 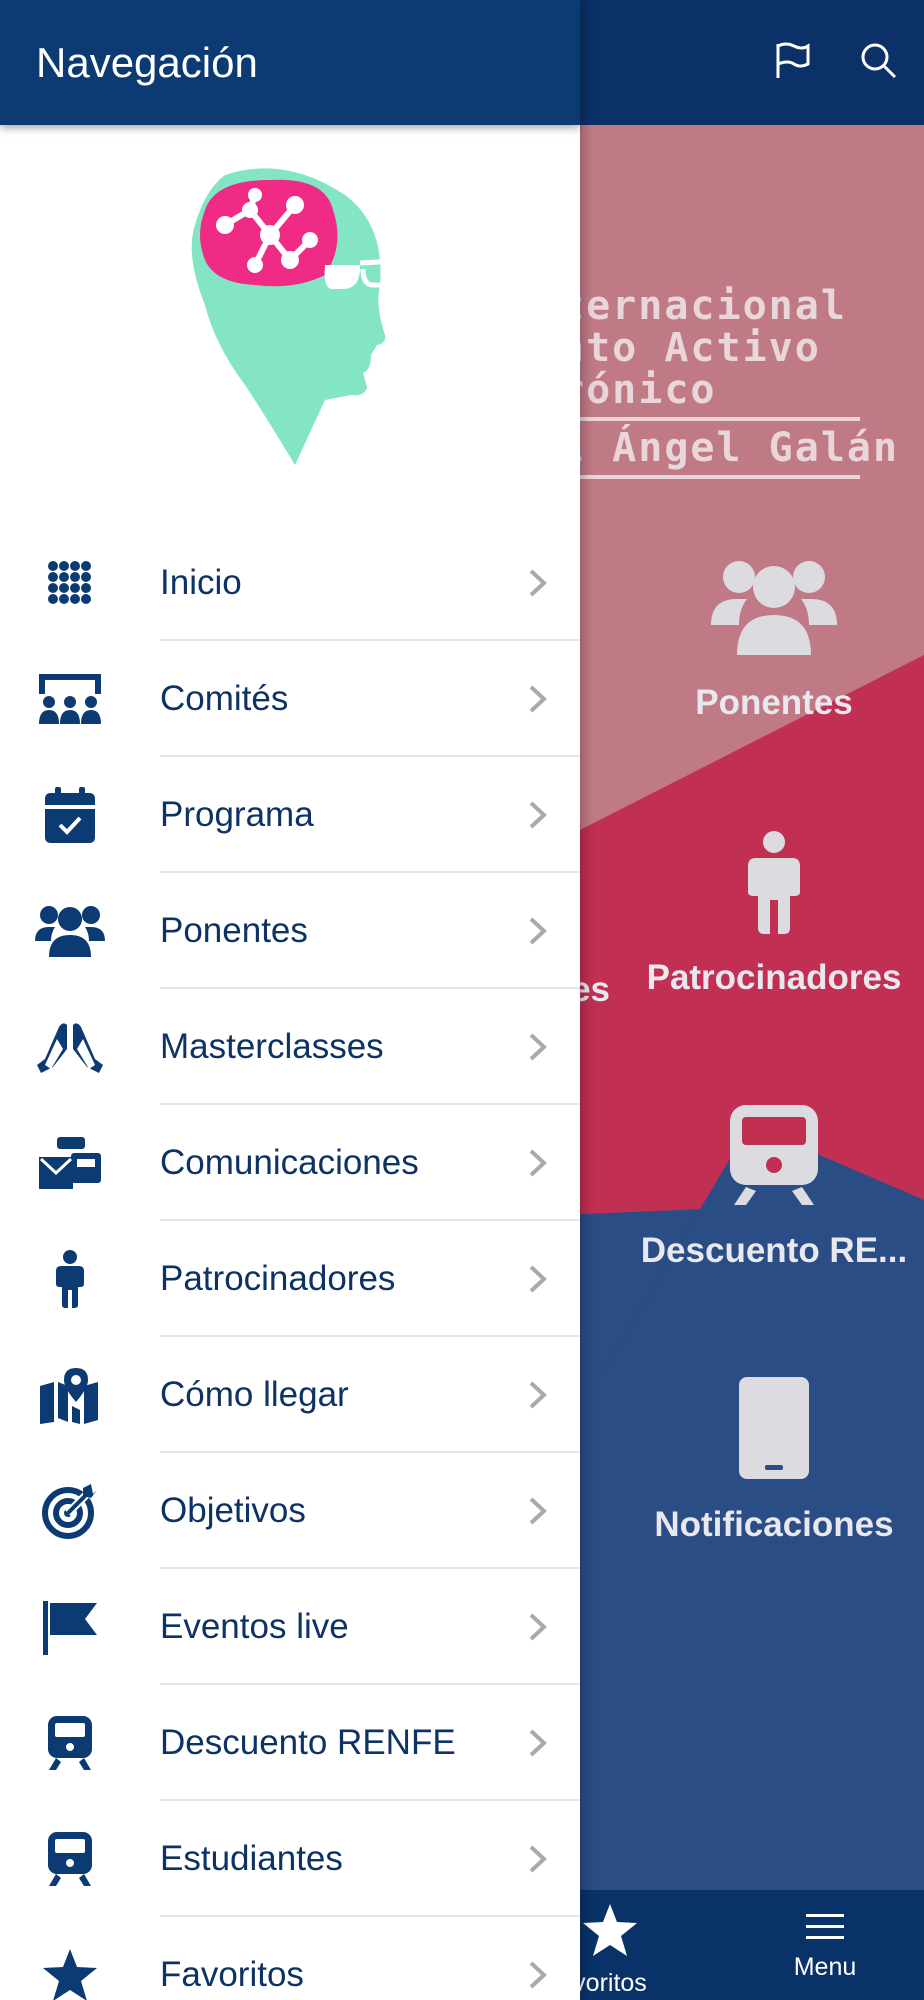 I want to click on map-marker-icon, so click(x=70, y=1395).